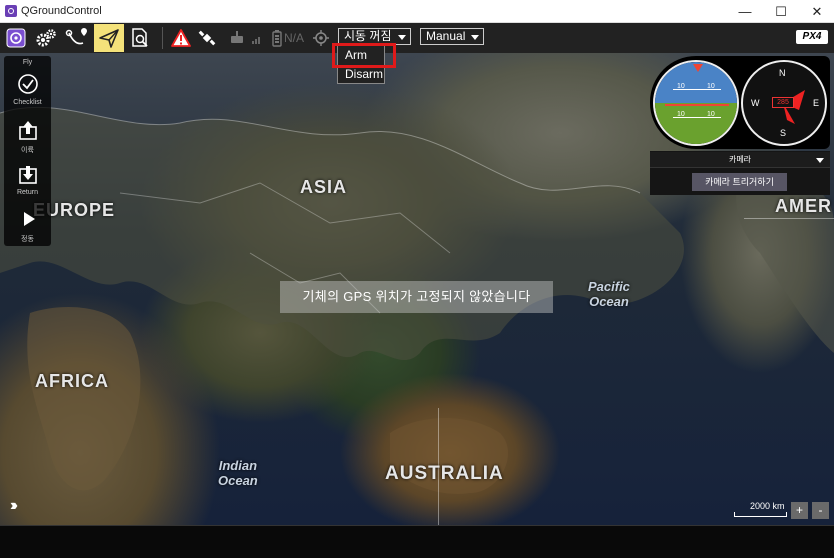 This screenshot has width=834, height=558. What do you see at coordinates (29, 219) in the screenshot?
I see `play-icon` at bounding box center [29, 219].